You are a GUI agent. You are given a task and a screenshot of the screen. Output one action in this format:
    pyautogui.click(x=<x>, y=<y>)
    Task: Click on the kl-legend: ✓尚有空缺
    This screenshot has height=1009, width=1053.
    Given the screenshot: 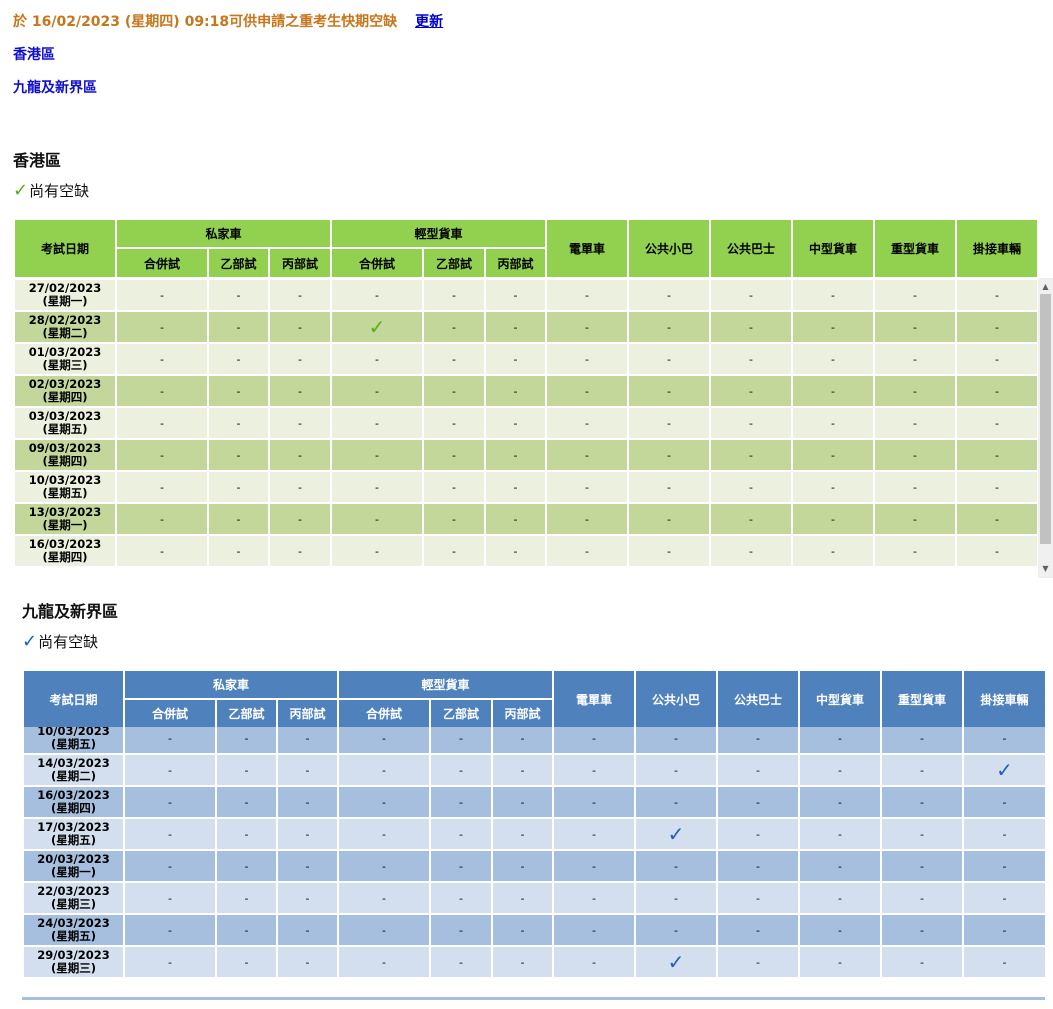 What is the action you would take?
    pyautogui.click(x=60, y=641)
    